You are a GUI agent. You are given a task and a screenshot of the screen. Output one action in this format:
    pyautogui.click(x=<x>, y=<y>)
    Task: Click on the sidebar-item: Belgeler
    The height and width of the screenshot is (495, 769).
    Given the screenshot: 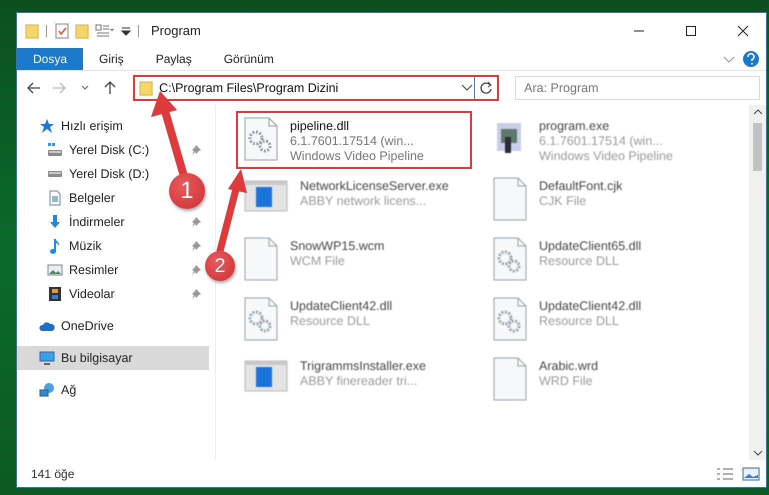 What is the action you would take?
    pyautogui.click(x=70, y=198)
    